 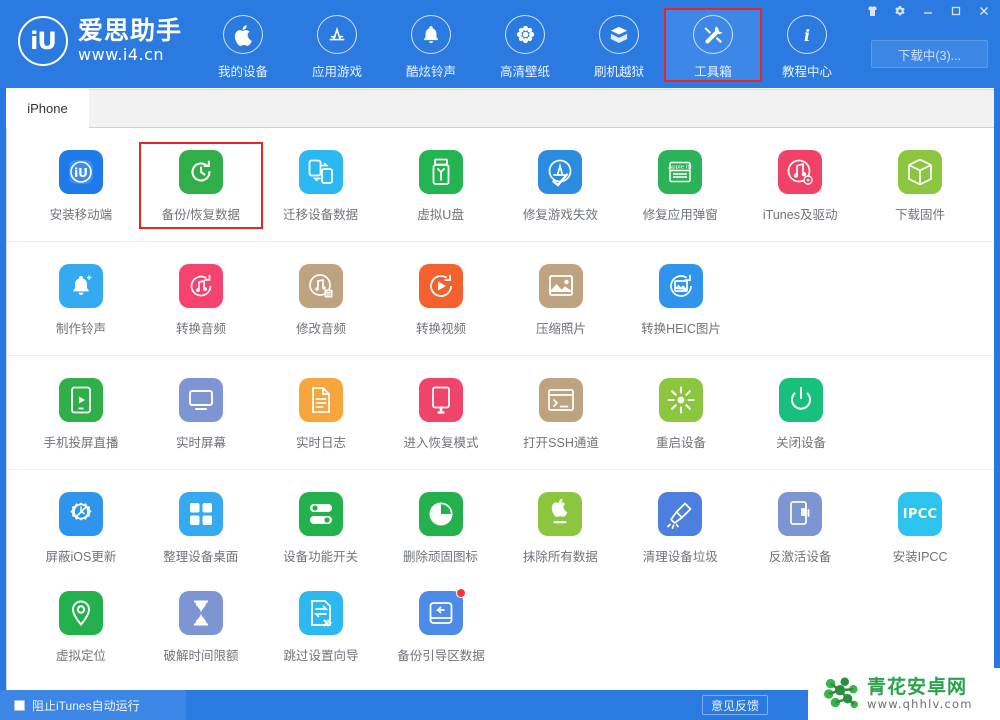 I want to click on screen-cast-icon, so click(x=81, y=400).